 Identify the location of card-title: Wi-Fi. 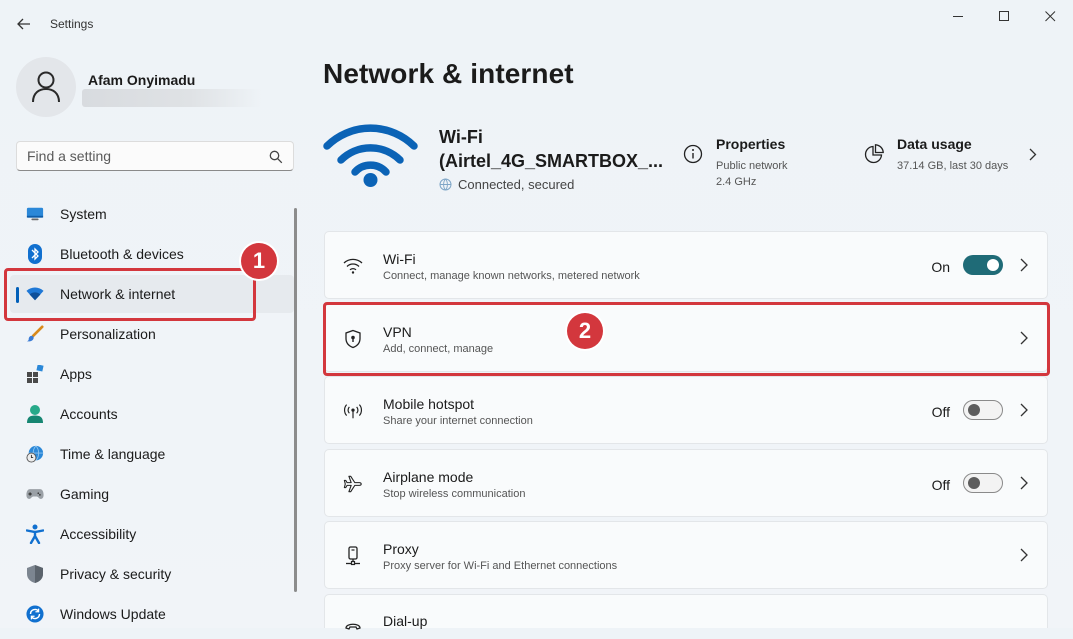
(399, 259).